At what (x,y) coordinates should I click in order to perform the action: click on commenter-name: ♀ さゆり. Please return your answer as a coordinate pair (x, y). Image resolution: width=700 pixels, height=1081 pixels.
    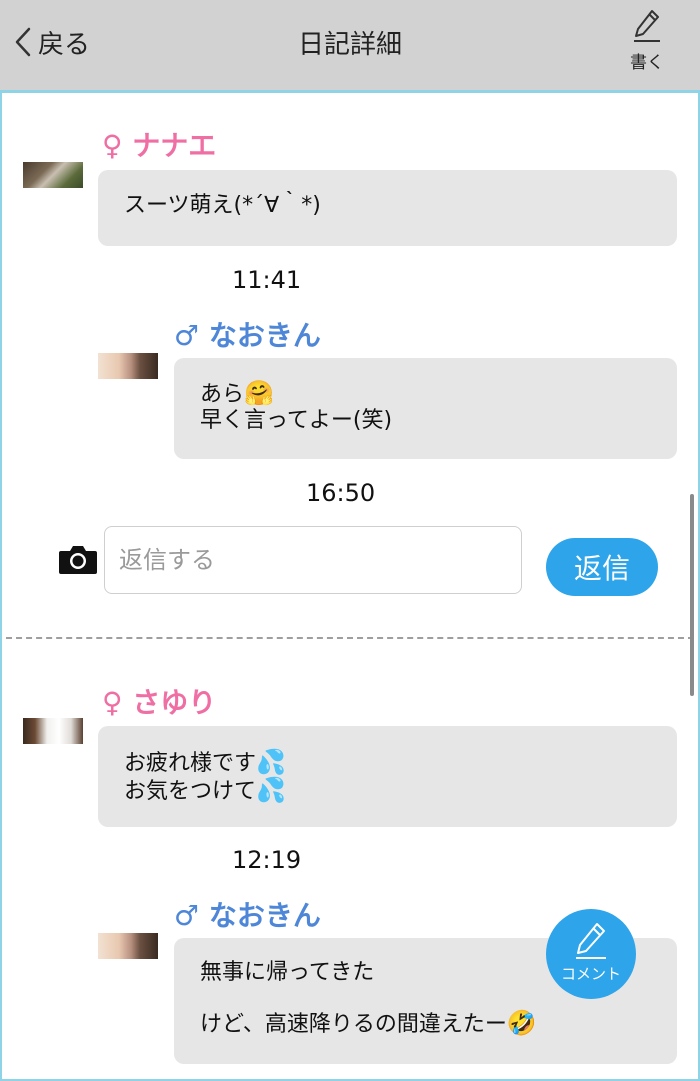
    Looking at the image, I should click on (159, 701).